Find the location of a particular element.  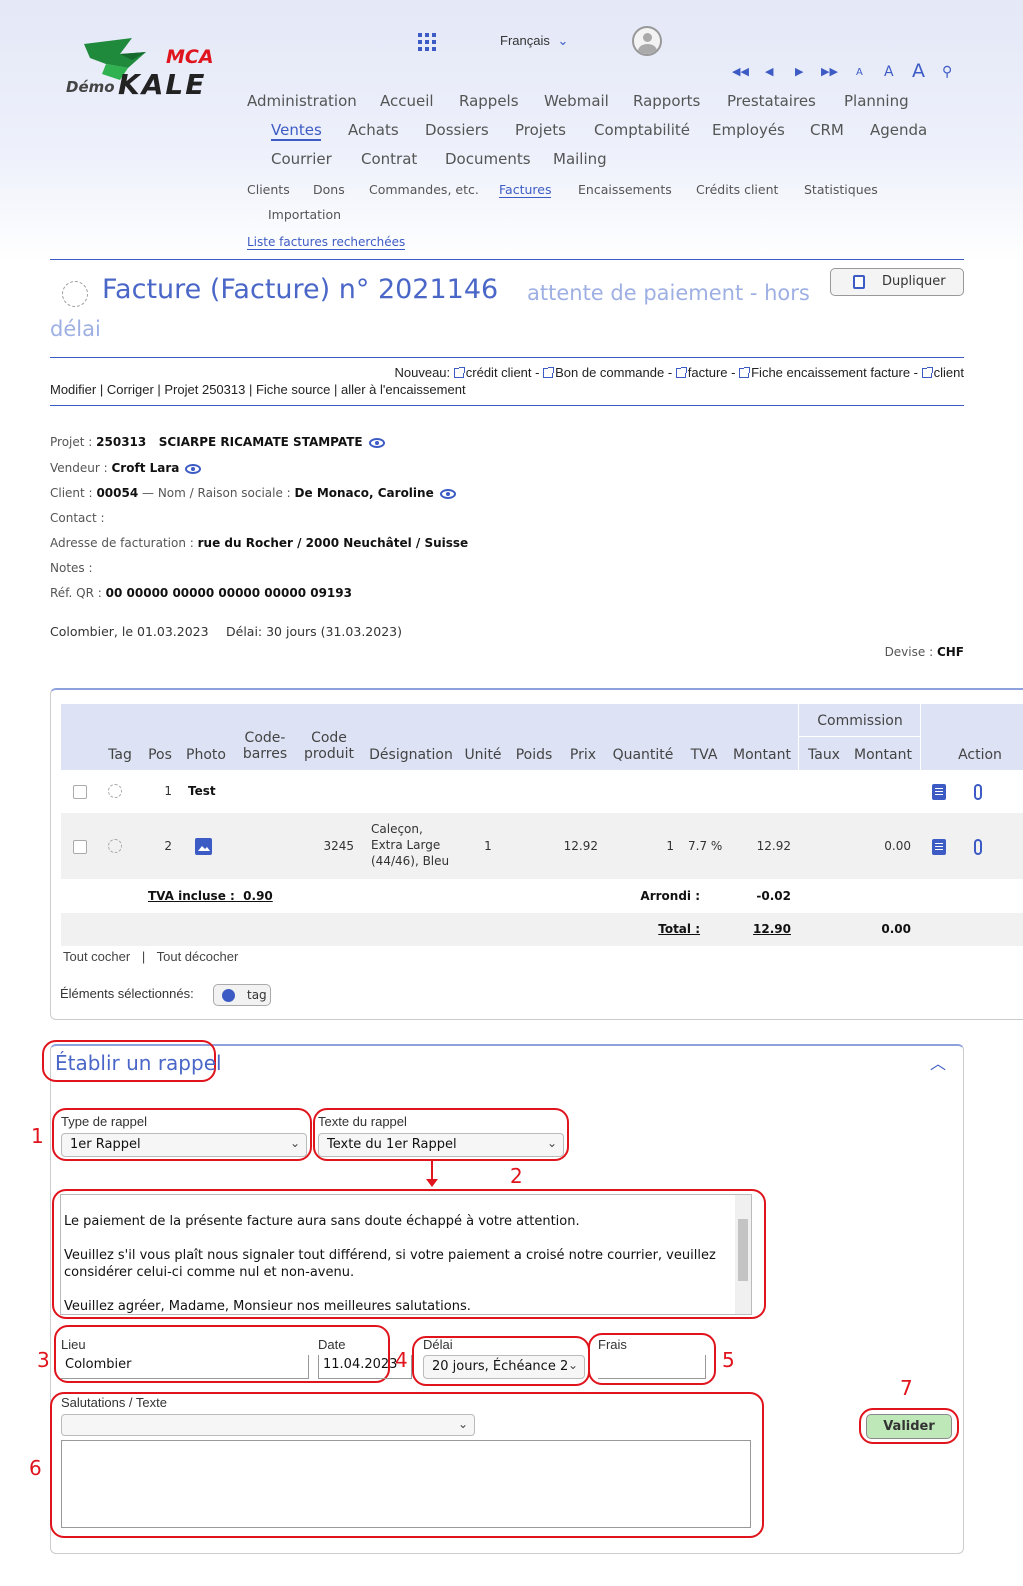

subnav-commandes: Commandes, etc. is located at coordinates (424, 189).